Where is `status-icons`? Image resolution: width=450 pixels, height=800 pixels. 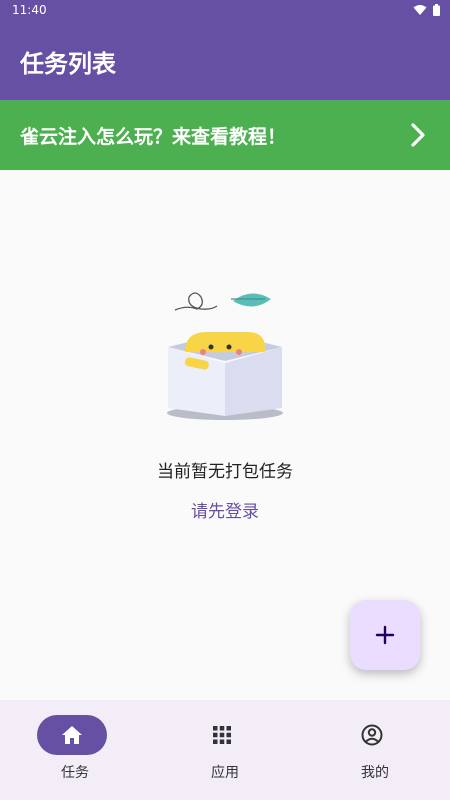
status-icons is located at coordinates (426, 10).